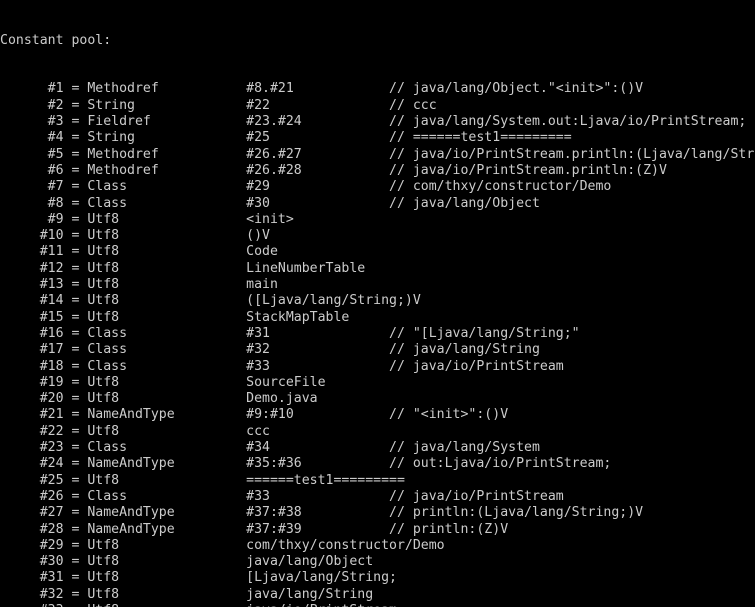  I want to click on constant-pool-entry: #31 = Utf8 [Ljava/lang/String;, so click(198, 578).